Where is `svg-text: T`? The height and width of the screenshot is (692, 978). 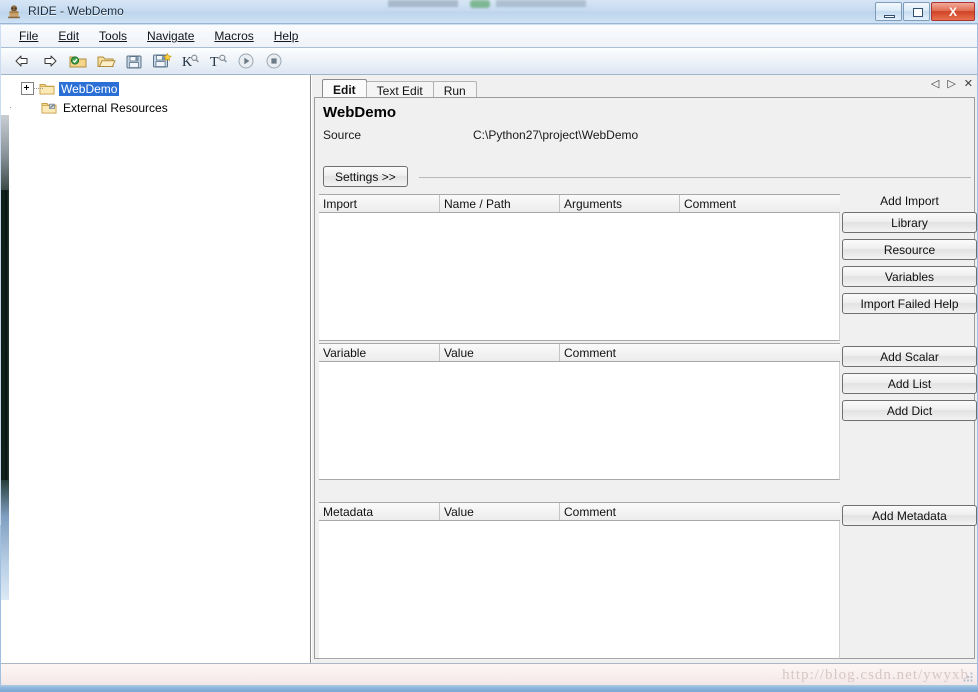 svg-text: T is located at coordinates (214, 62).